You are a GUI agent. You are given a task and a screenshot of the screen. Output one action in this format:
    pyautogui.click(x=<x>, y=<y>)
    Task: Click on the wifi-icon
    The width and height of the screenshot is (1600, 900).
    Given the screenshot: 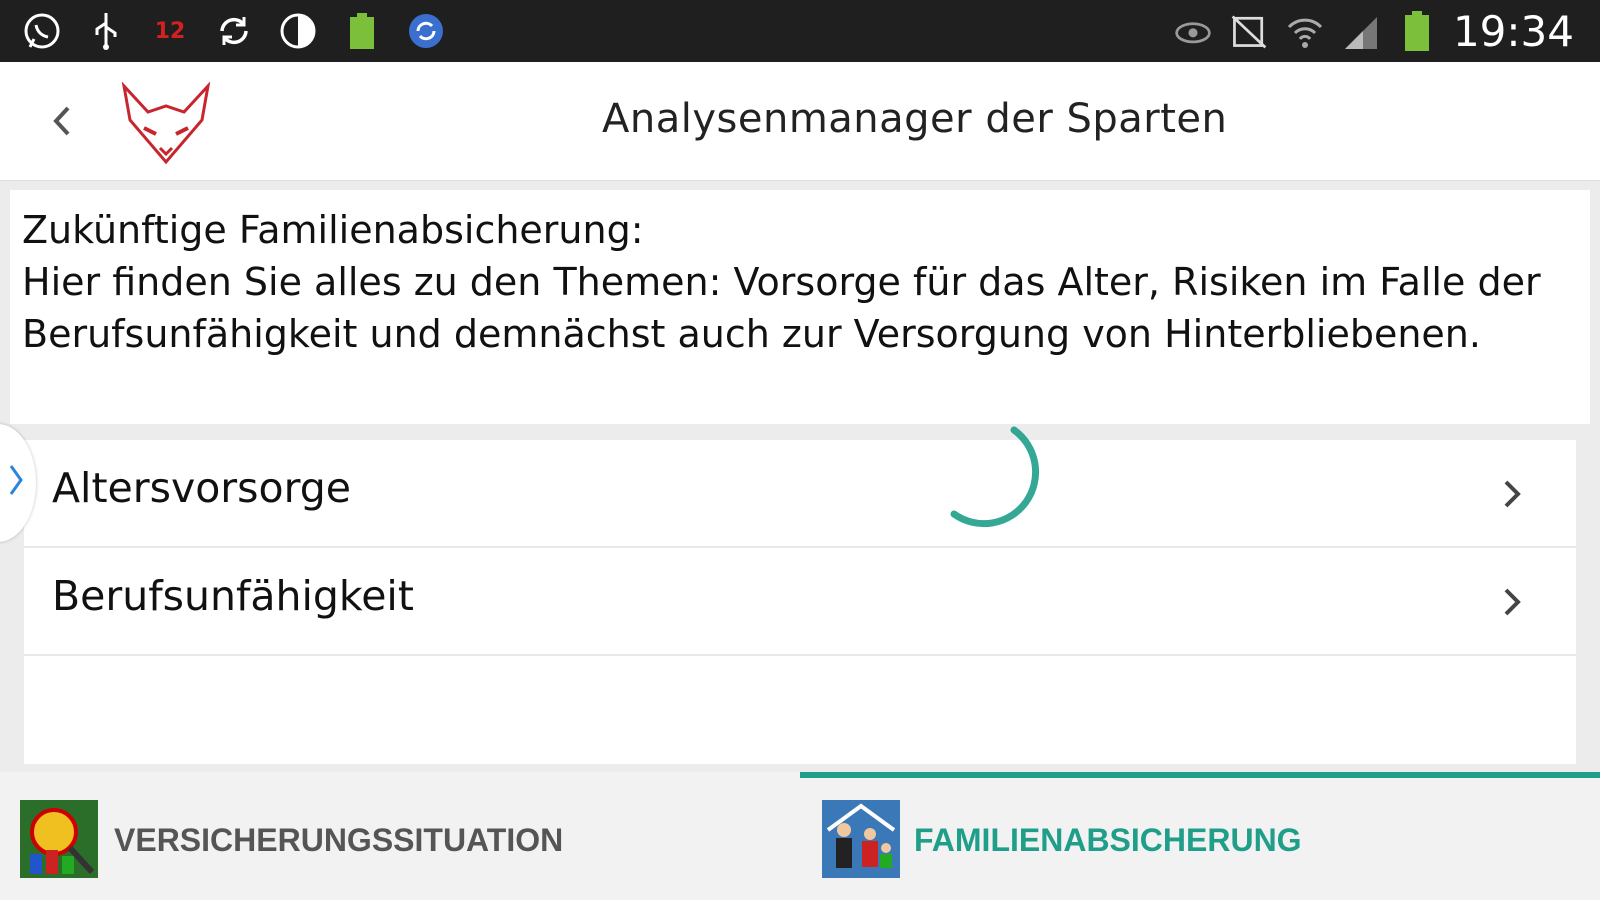 What is the action you would take?
    pyautogui.click(x=1305, y=31)
    